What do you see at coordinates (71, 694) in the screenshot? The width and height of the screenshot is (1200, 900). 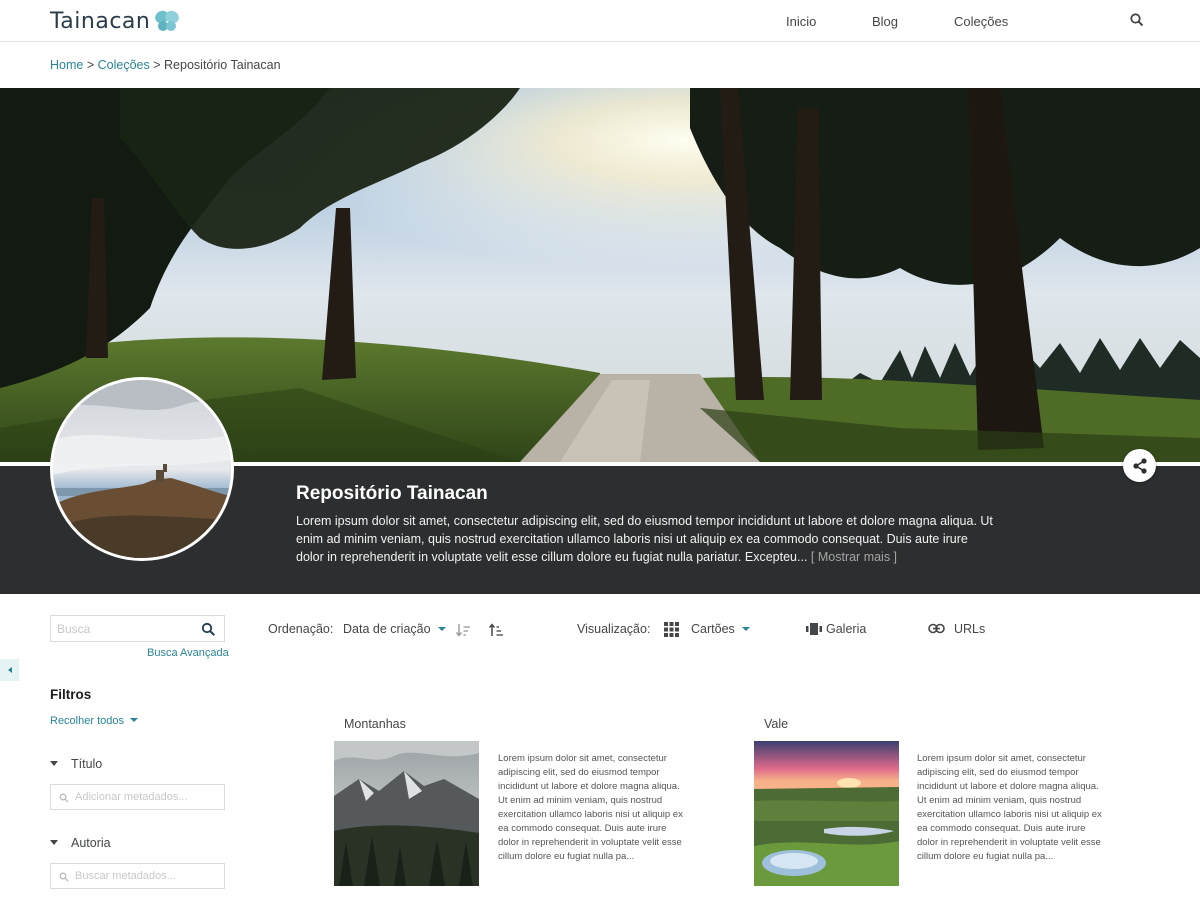 I see `filters-heading: Filtros` at bounding box center [71, 694].